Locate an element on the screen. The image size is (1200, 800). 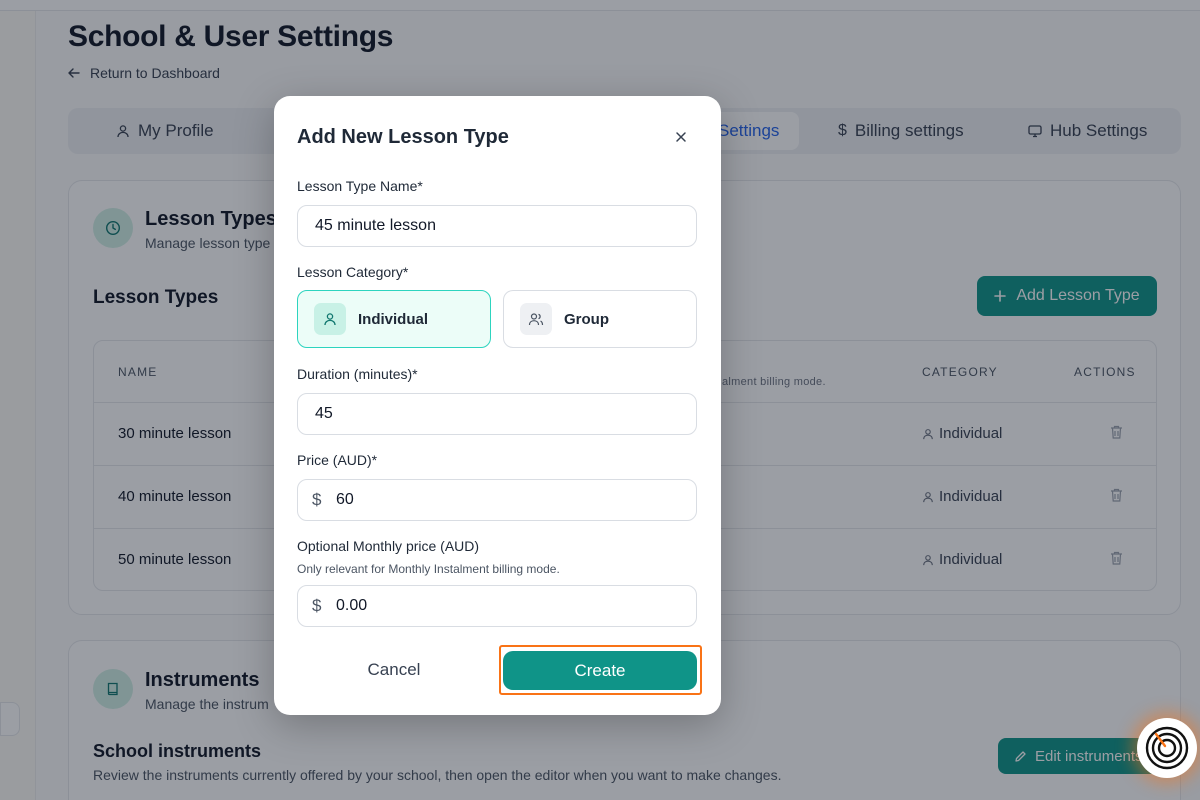
lesson-type-name-label: Lesson Type Name* is located at coordinates (360, 186).